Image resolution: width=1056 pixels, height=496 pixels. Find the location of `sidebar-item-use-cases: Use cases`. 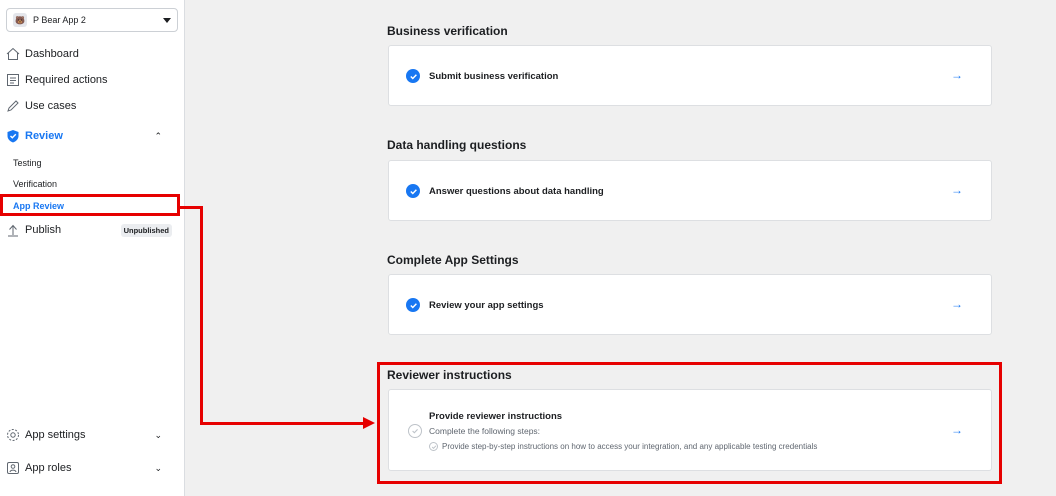

sidebar-item-use-cases: Use cases is located at coordinates (91, 106).